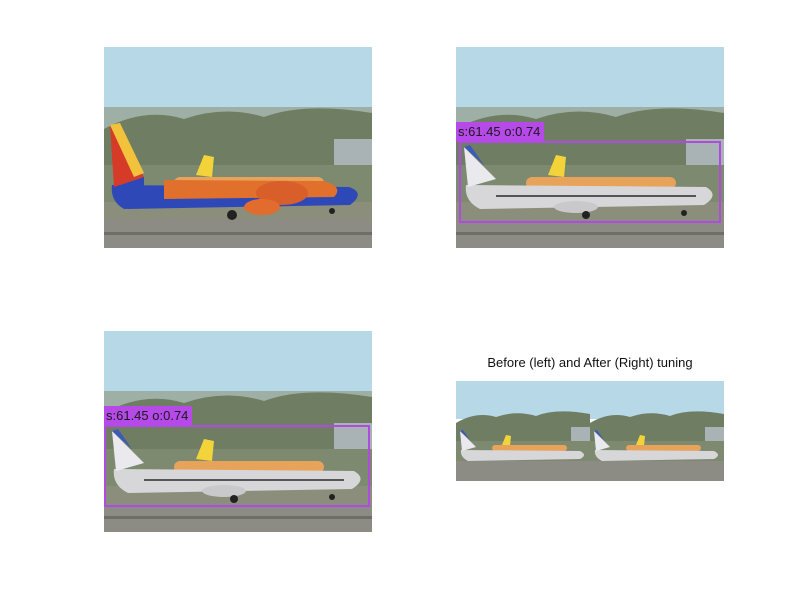  What do you see at coordinates (523, 431) in the screenshot?
I see `before-image` at bounding box center [523, 431].